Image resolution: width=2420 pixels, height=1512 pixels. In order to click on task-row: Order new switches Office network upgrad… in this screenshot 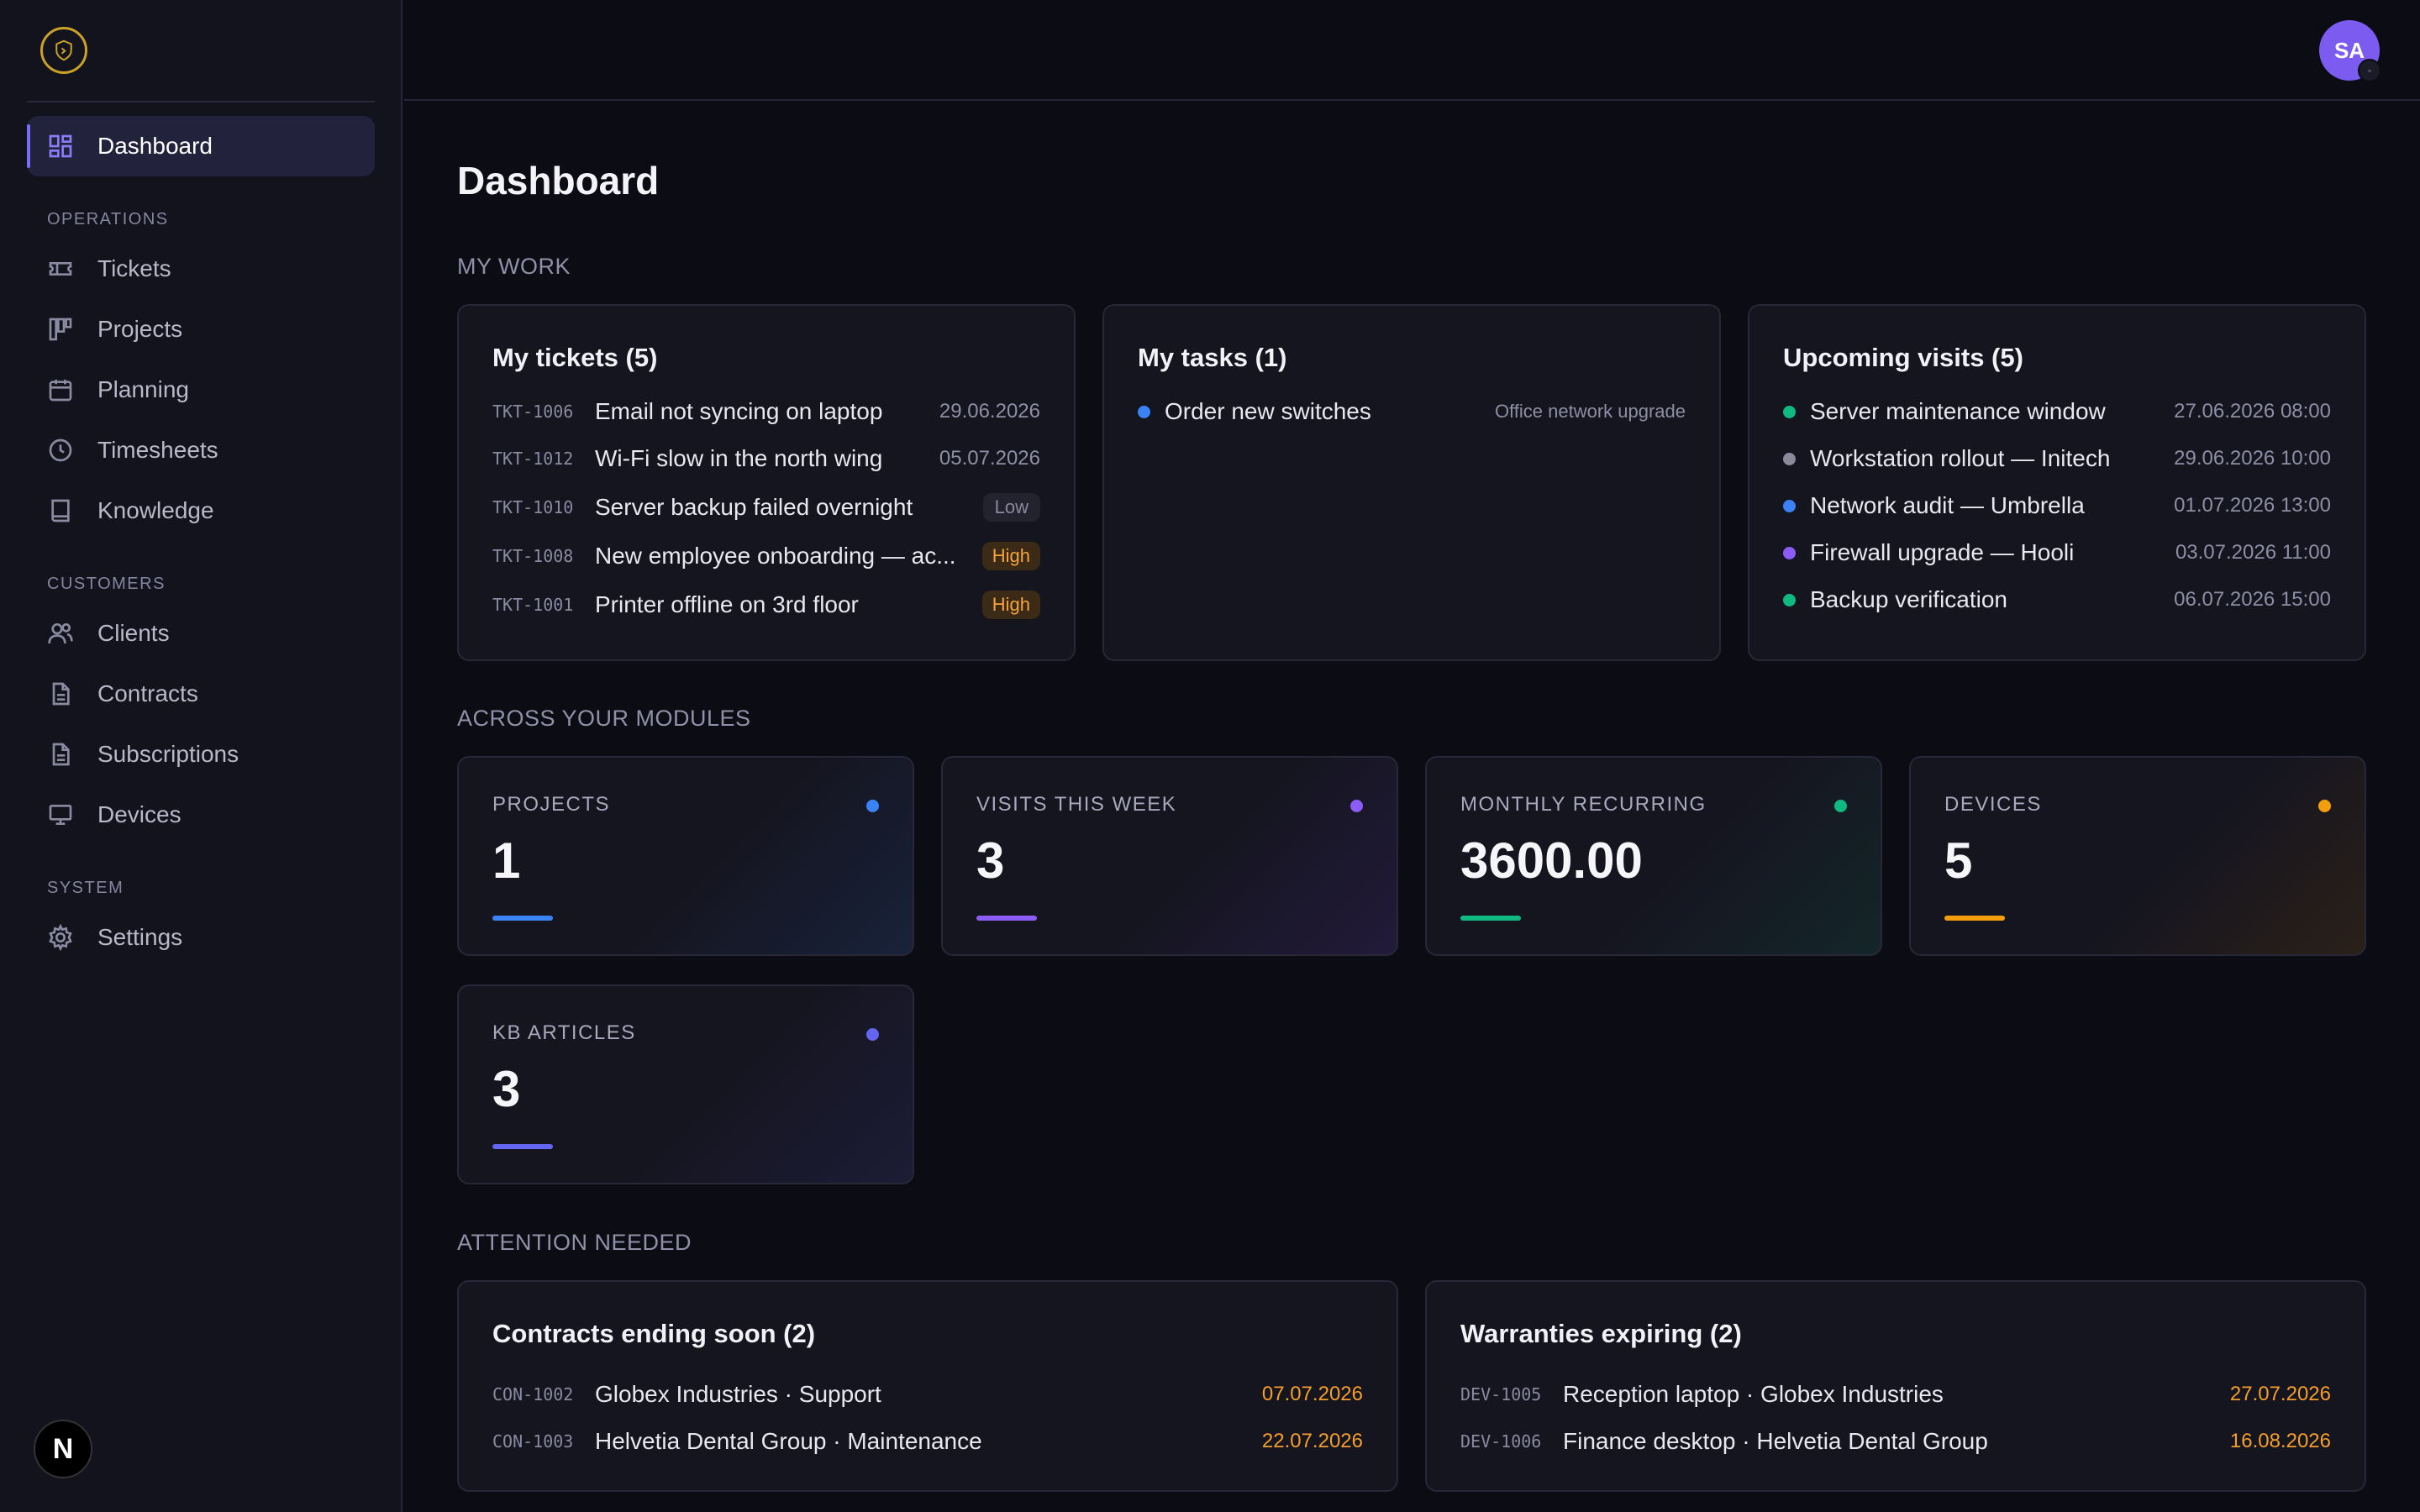, I will do `click(1412, 411)`.